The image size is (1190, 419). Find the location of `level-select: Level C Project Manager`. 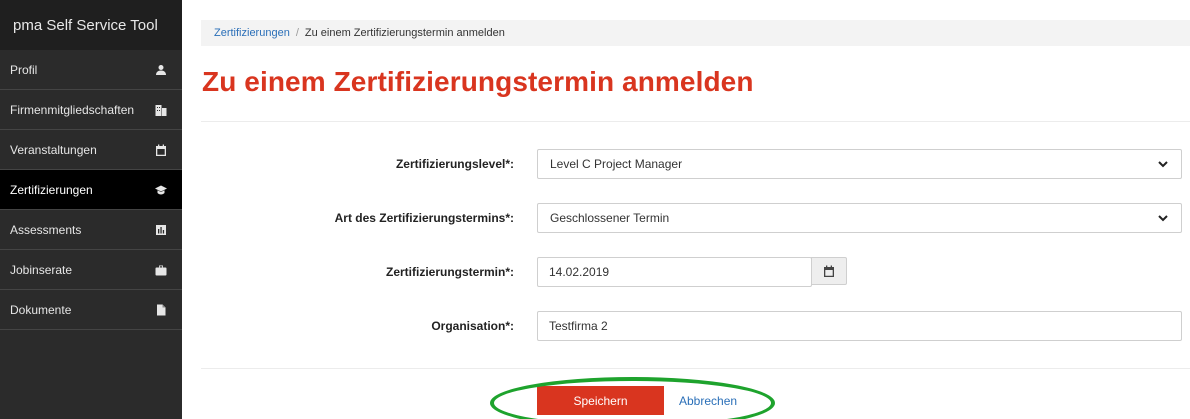

level-select: Level C Project Manager is located at coordinates (859, 164).